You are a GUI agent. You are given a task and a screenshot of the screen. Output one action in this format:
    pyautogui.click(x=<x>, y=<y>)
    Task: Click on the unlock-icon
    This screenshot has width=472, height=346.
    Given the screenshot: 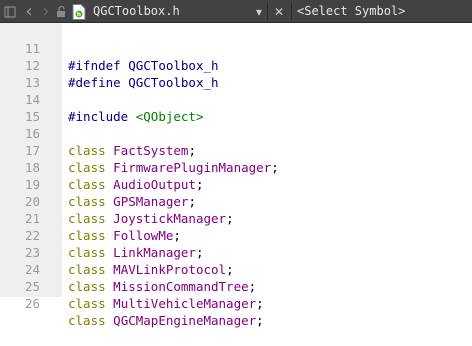 What is the action you would take?
    pyautogui.click(x=60, y=11)
    